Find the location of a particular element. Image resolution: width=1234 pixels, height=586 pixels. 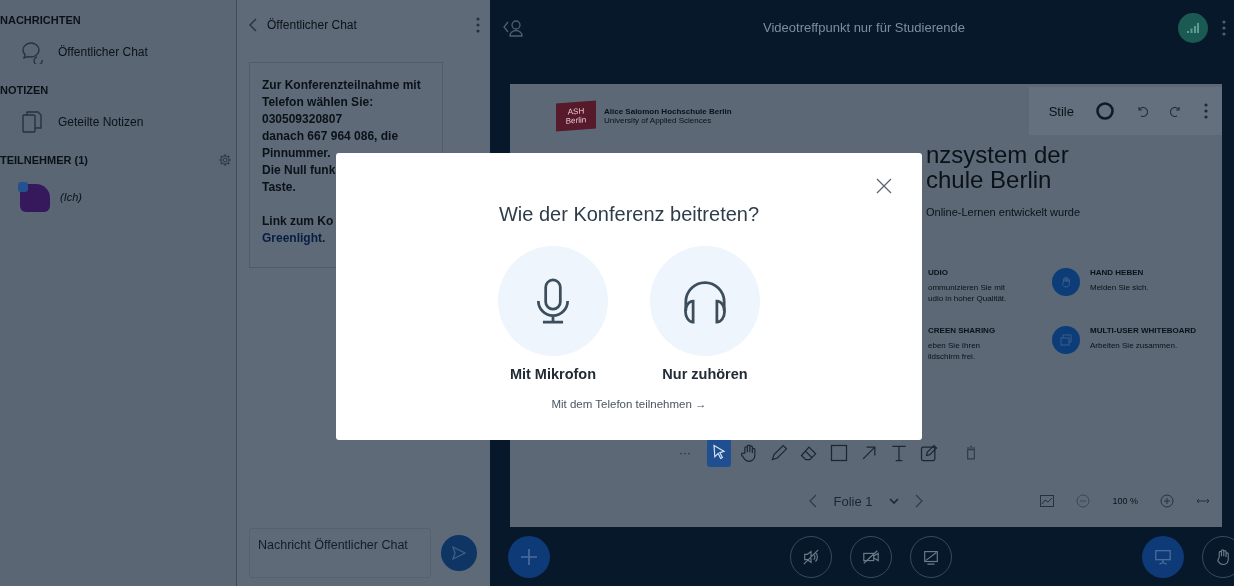

zoom-out-icon is located at coordinates (1083, 501).